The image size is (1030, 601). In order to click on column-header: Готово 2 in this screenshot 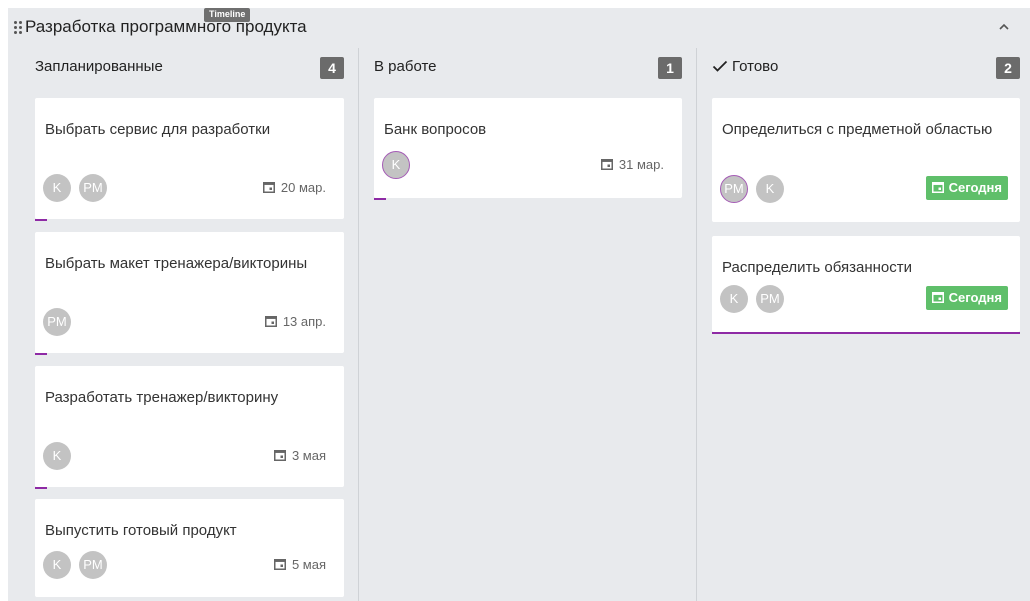, I will do `click(866, 69)`.